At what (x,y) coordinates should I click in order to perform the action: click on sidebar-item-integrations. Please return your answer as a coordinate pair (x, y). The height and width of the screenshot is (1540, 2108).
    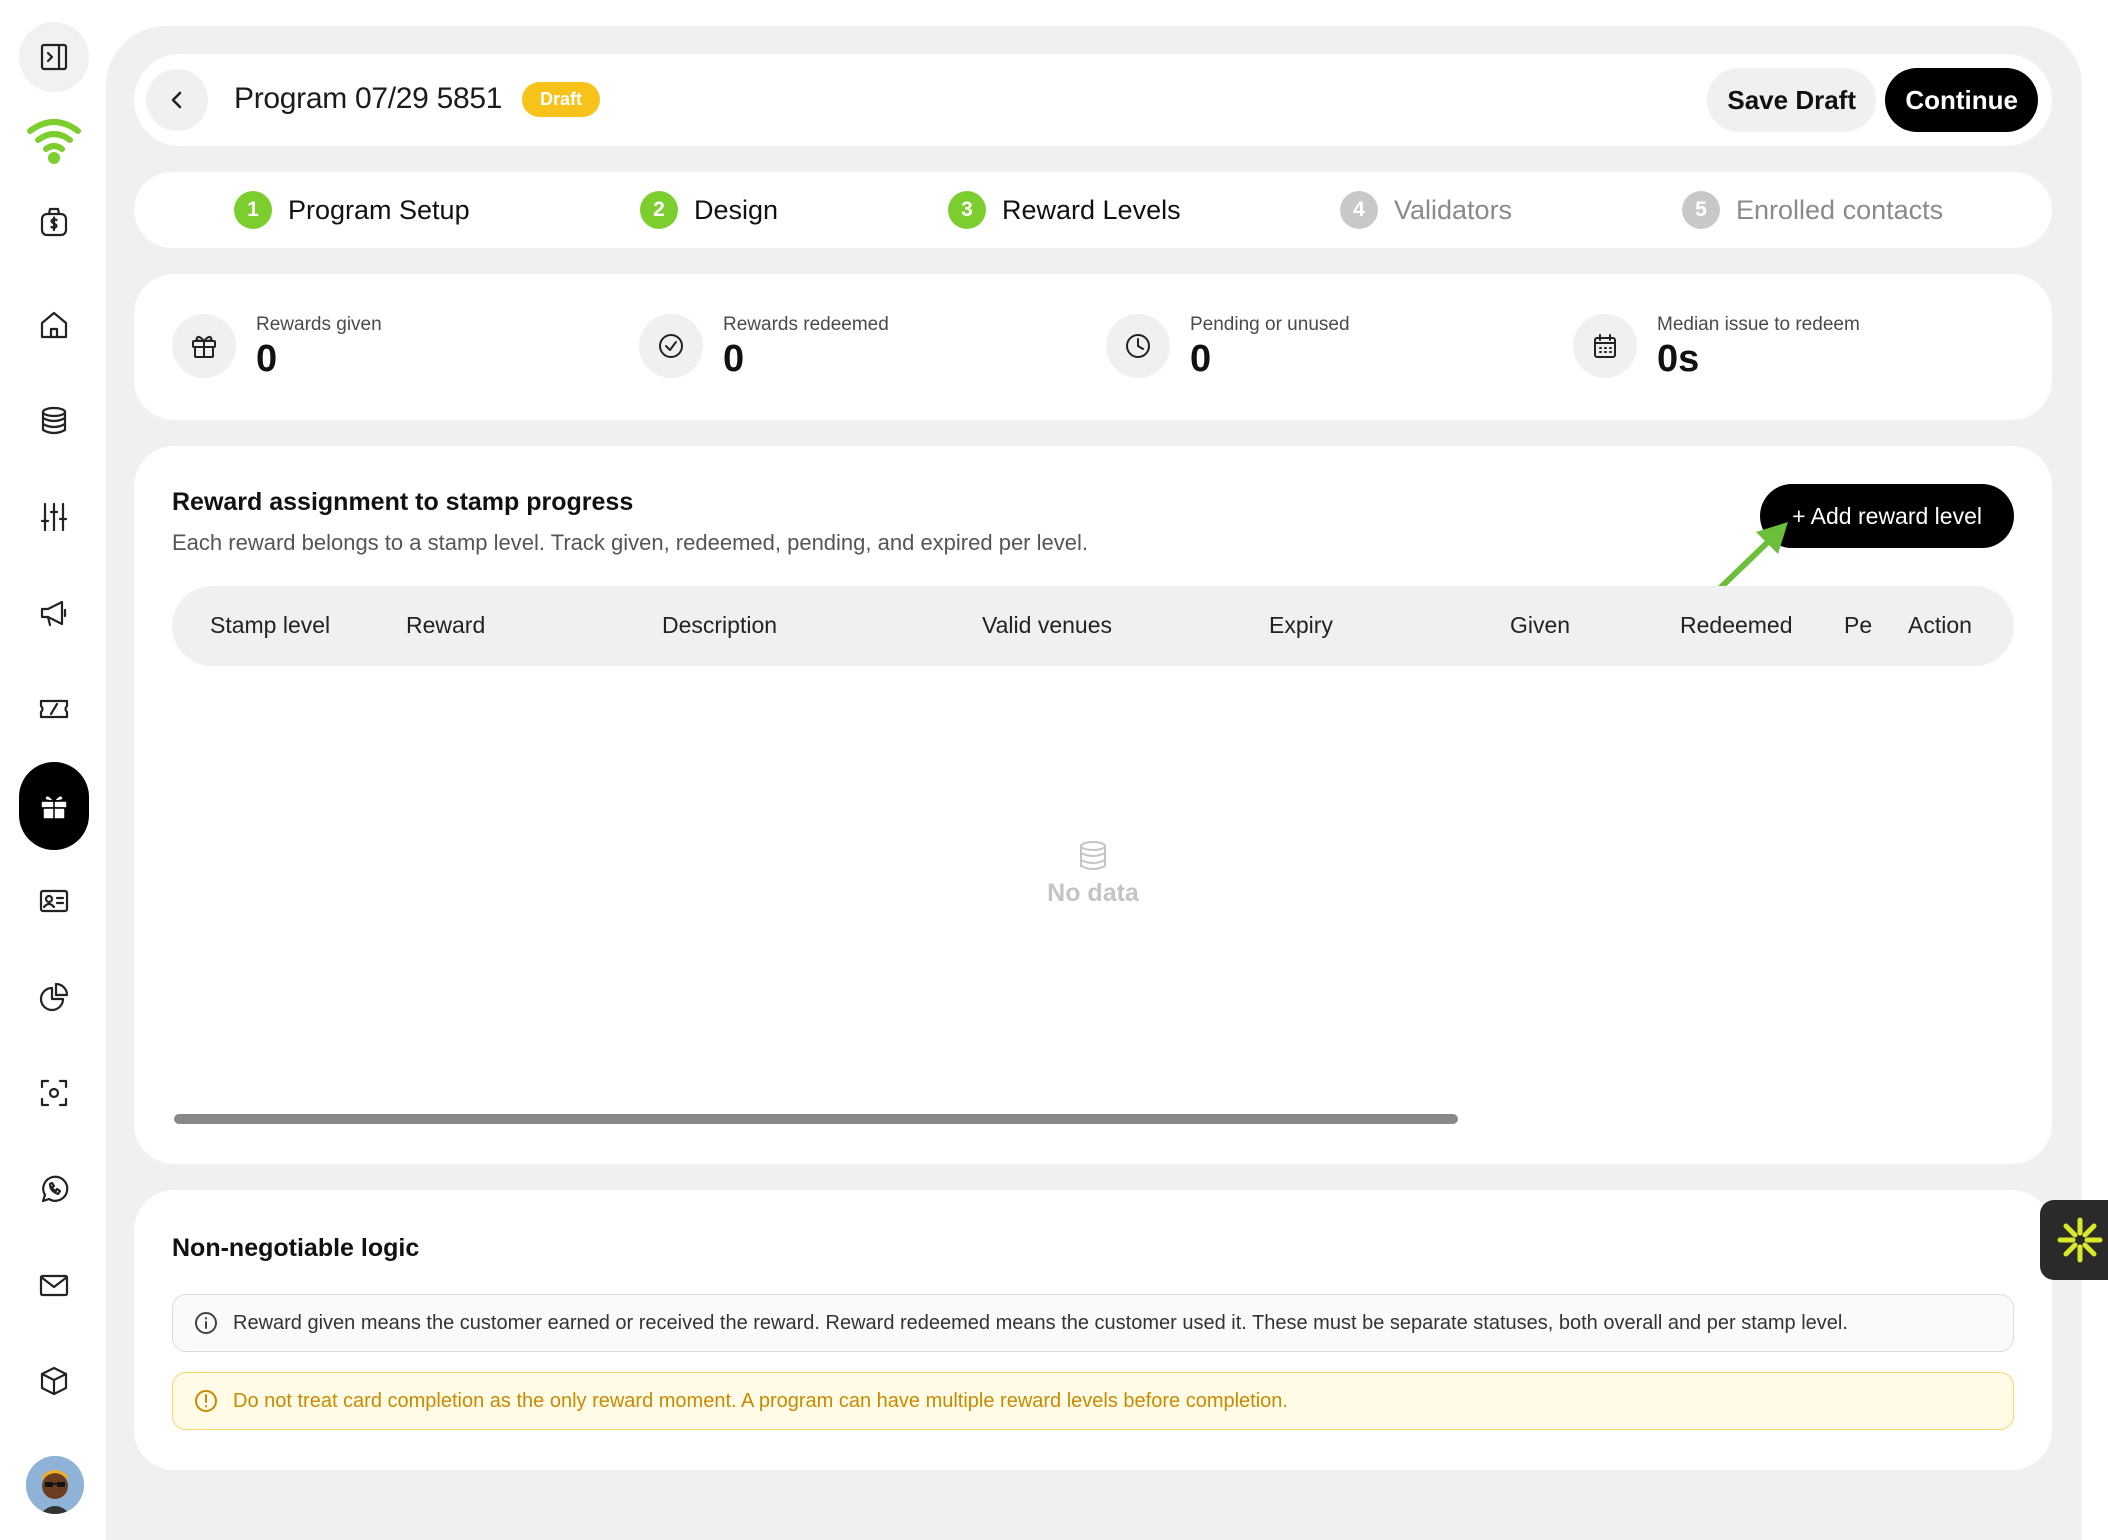
    Looking at the image, I should click on (54, 1381).